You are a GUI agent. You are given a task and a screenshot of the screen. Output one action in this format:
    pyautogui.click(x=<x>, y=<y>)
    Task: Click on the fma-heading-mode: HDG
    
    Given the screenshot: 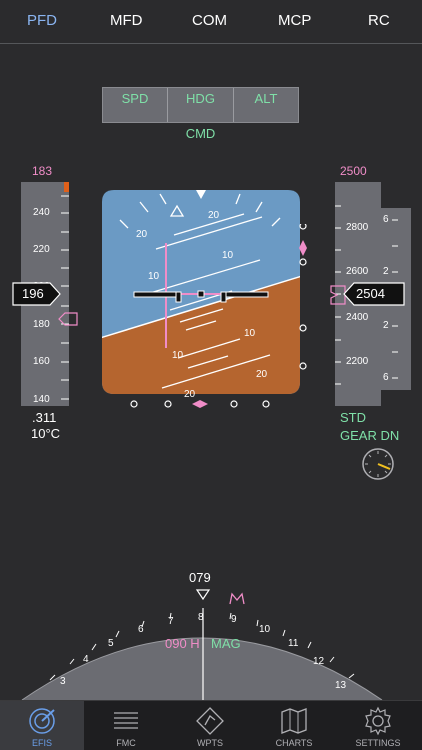 What is the action you would take?
    pyautogui.click(x=201, y=105)
    